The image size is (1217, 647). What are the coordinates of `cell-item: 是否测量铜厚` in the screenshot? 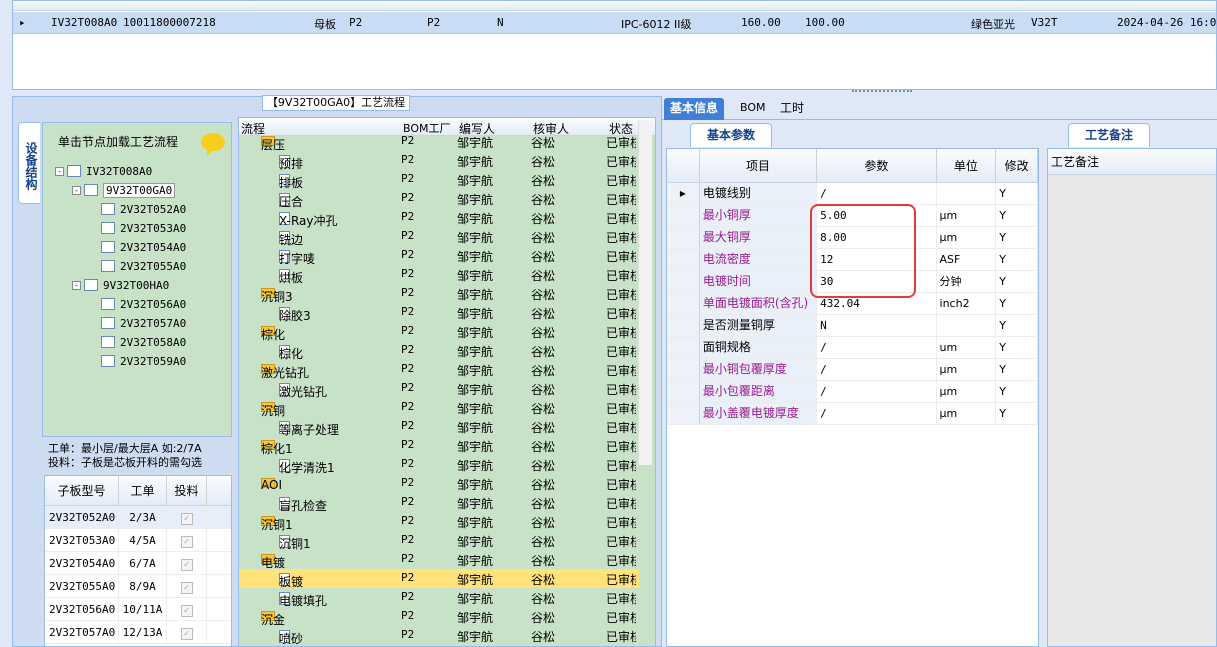 It's located at (758, 325).